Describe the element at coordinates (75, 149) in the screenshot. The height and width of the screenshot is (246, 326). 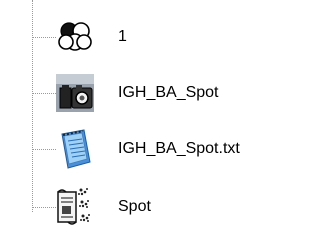
I see `notepad-icon` at that location.